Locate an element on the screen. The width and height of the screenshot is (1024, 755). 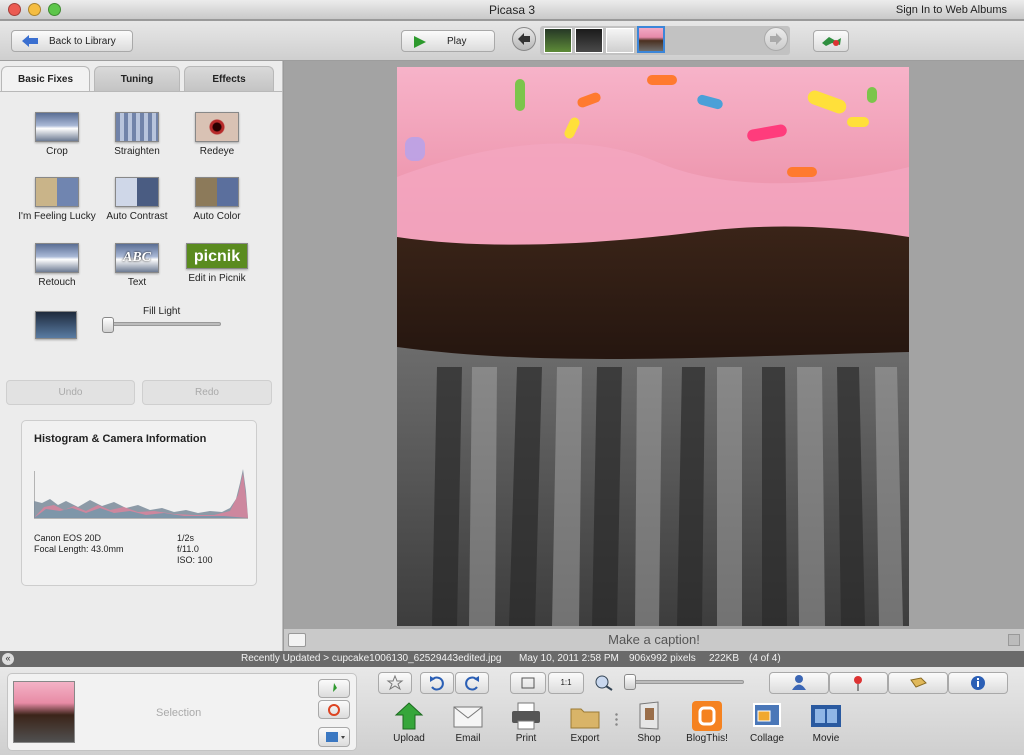
colorful-arrow-icon is located at coordinates (831, 41).